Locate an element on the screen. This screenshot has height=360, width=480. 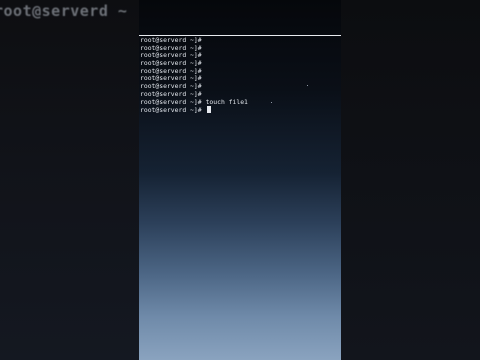
blurred-prompt-title: root@serverd ~ is located at coordinates (64, 11).